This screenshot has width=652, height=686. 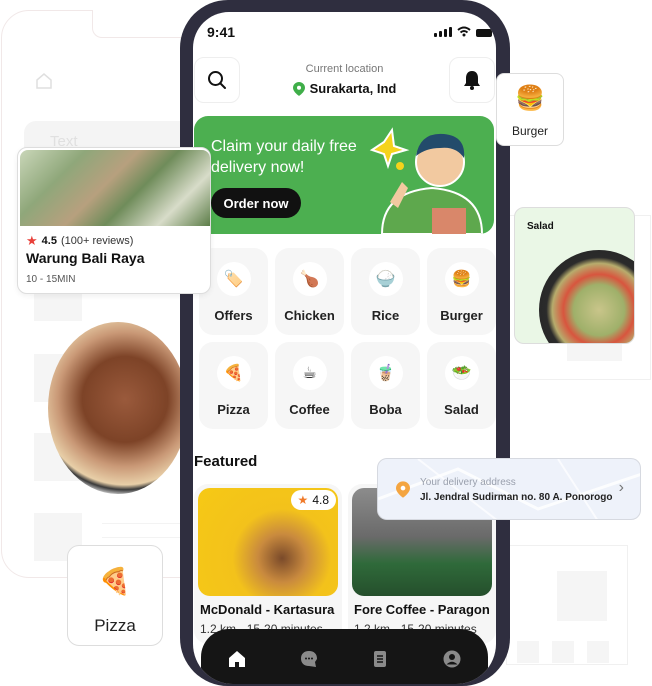 I want to click on category-rice: 🍚 Rice, so click(x=385, y=291).